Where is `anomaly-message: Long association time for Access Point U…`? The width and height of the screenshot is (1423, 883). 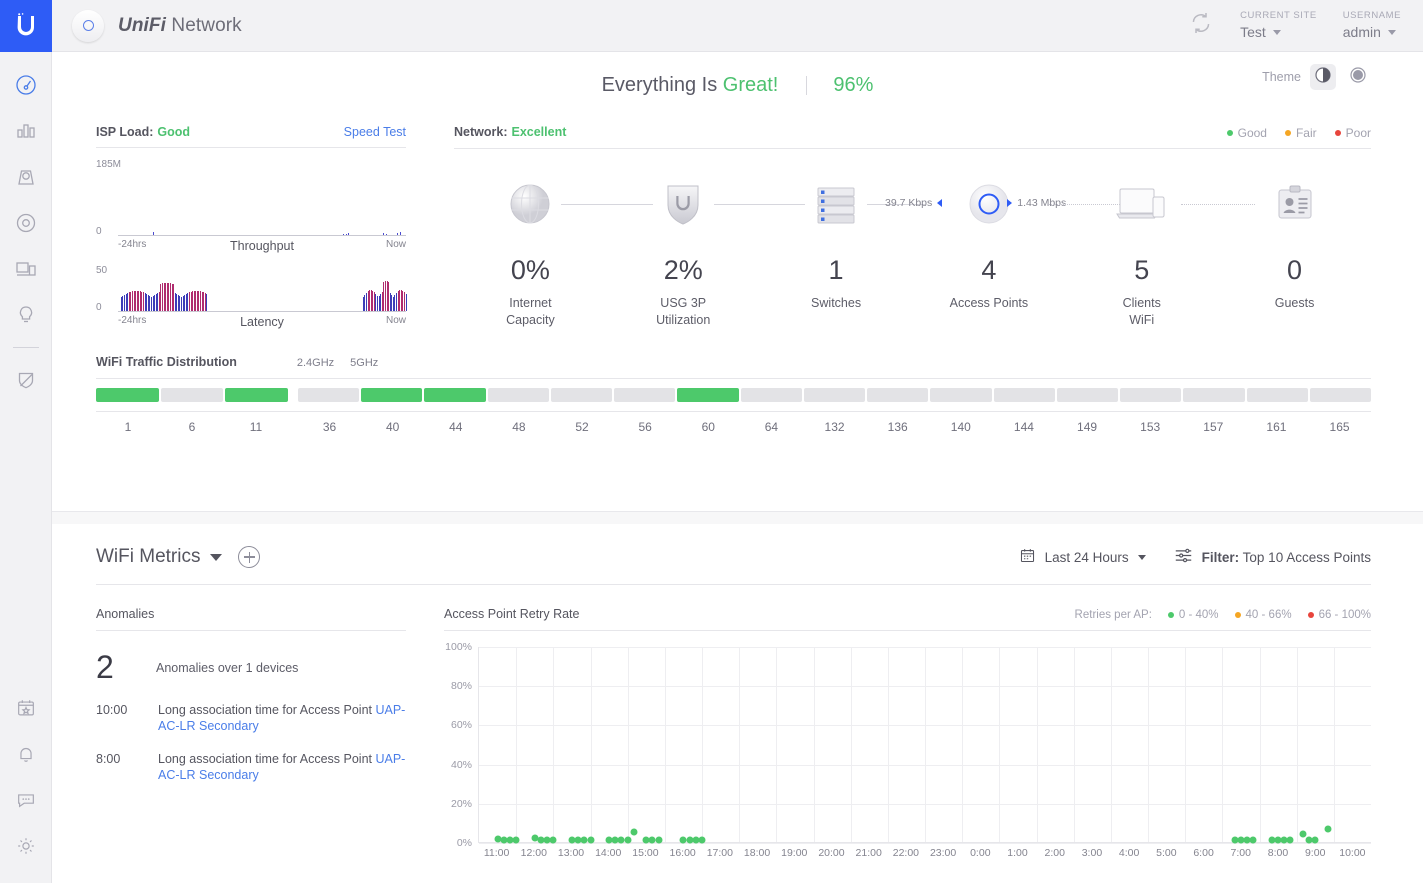 anomaly-message: Long association time for Access Point U… is located at coordinates (282, 767).